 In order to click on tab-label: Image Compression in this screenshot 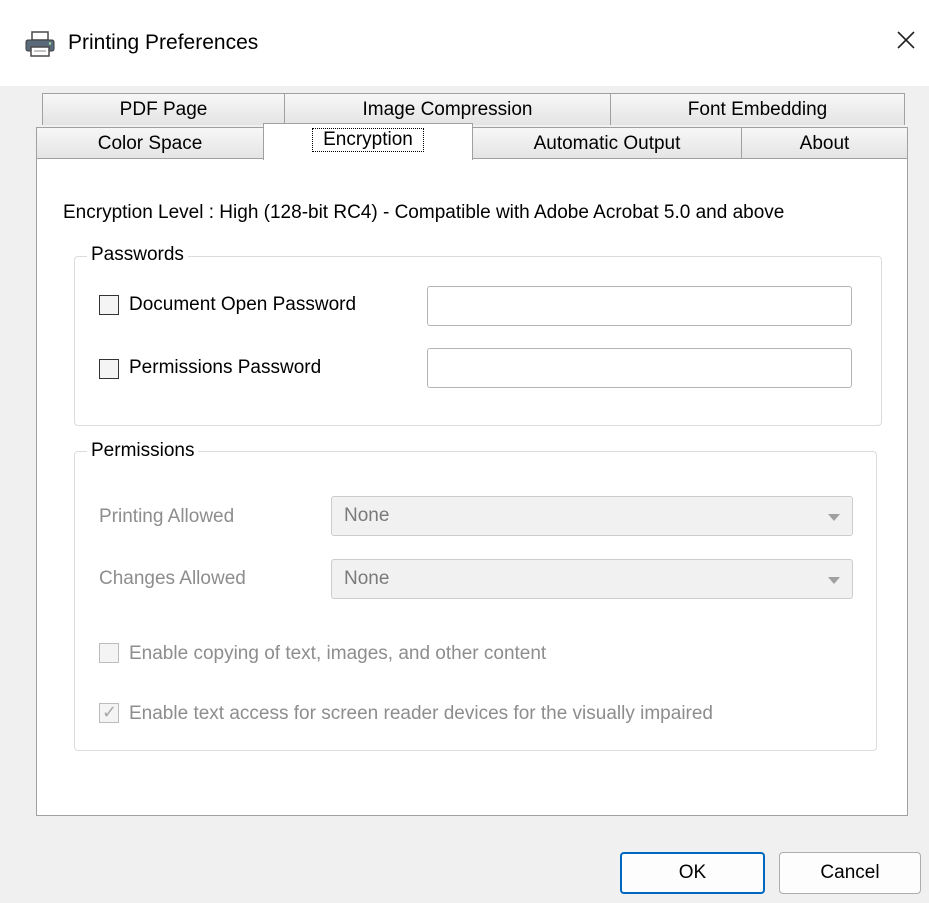, I will do `click(447, 109)`.